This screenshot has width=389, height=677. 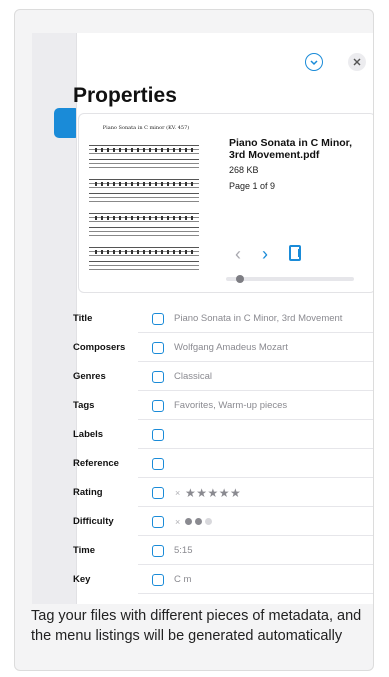 I want to click on field-label: Difficulty, so click(x=93, y=521).